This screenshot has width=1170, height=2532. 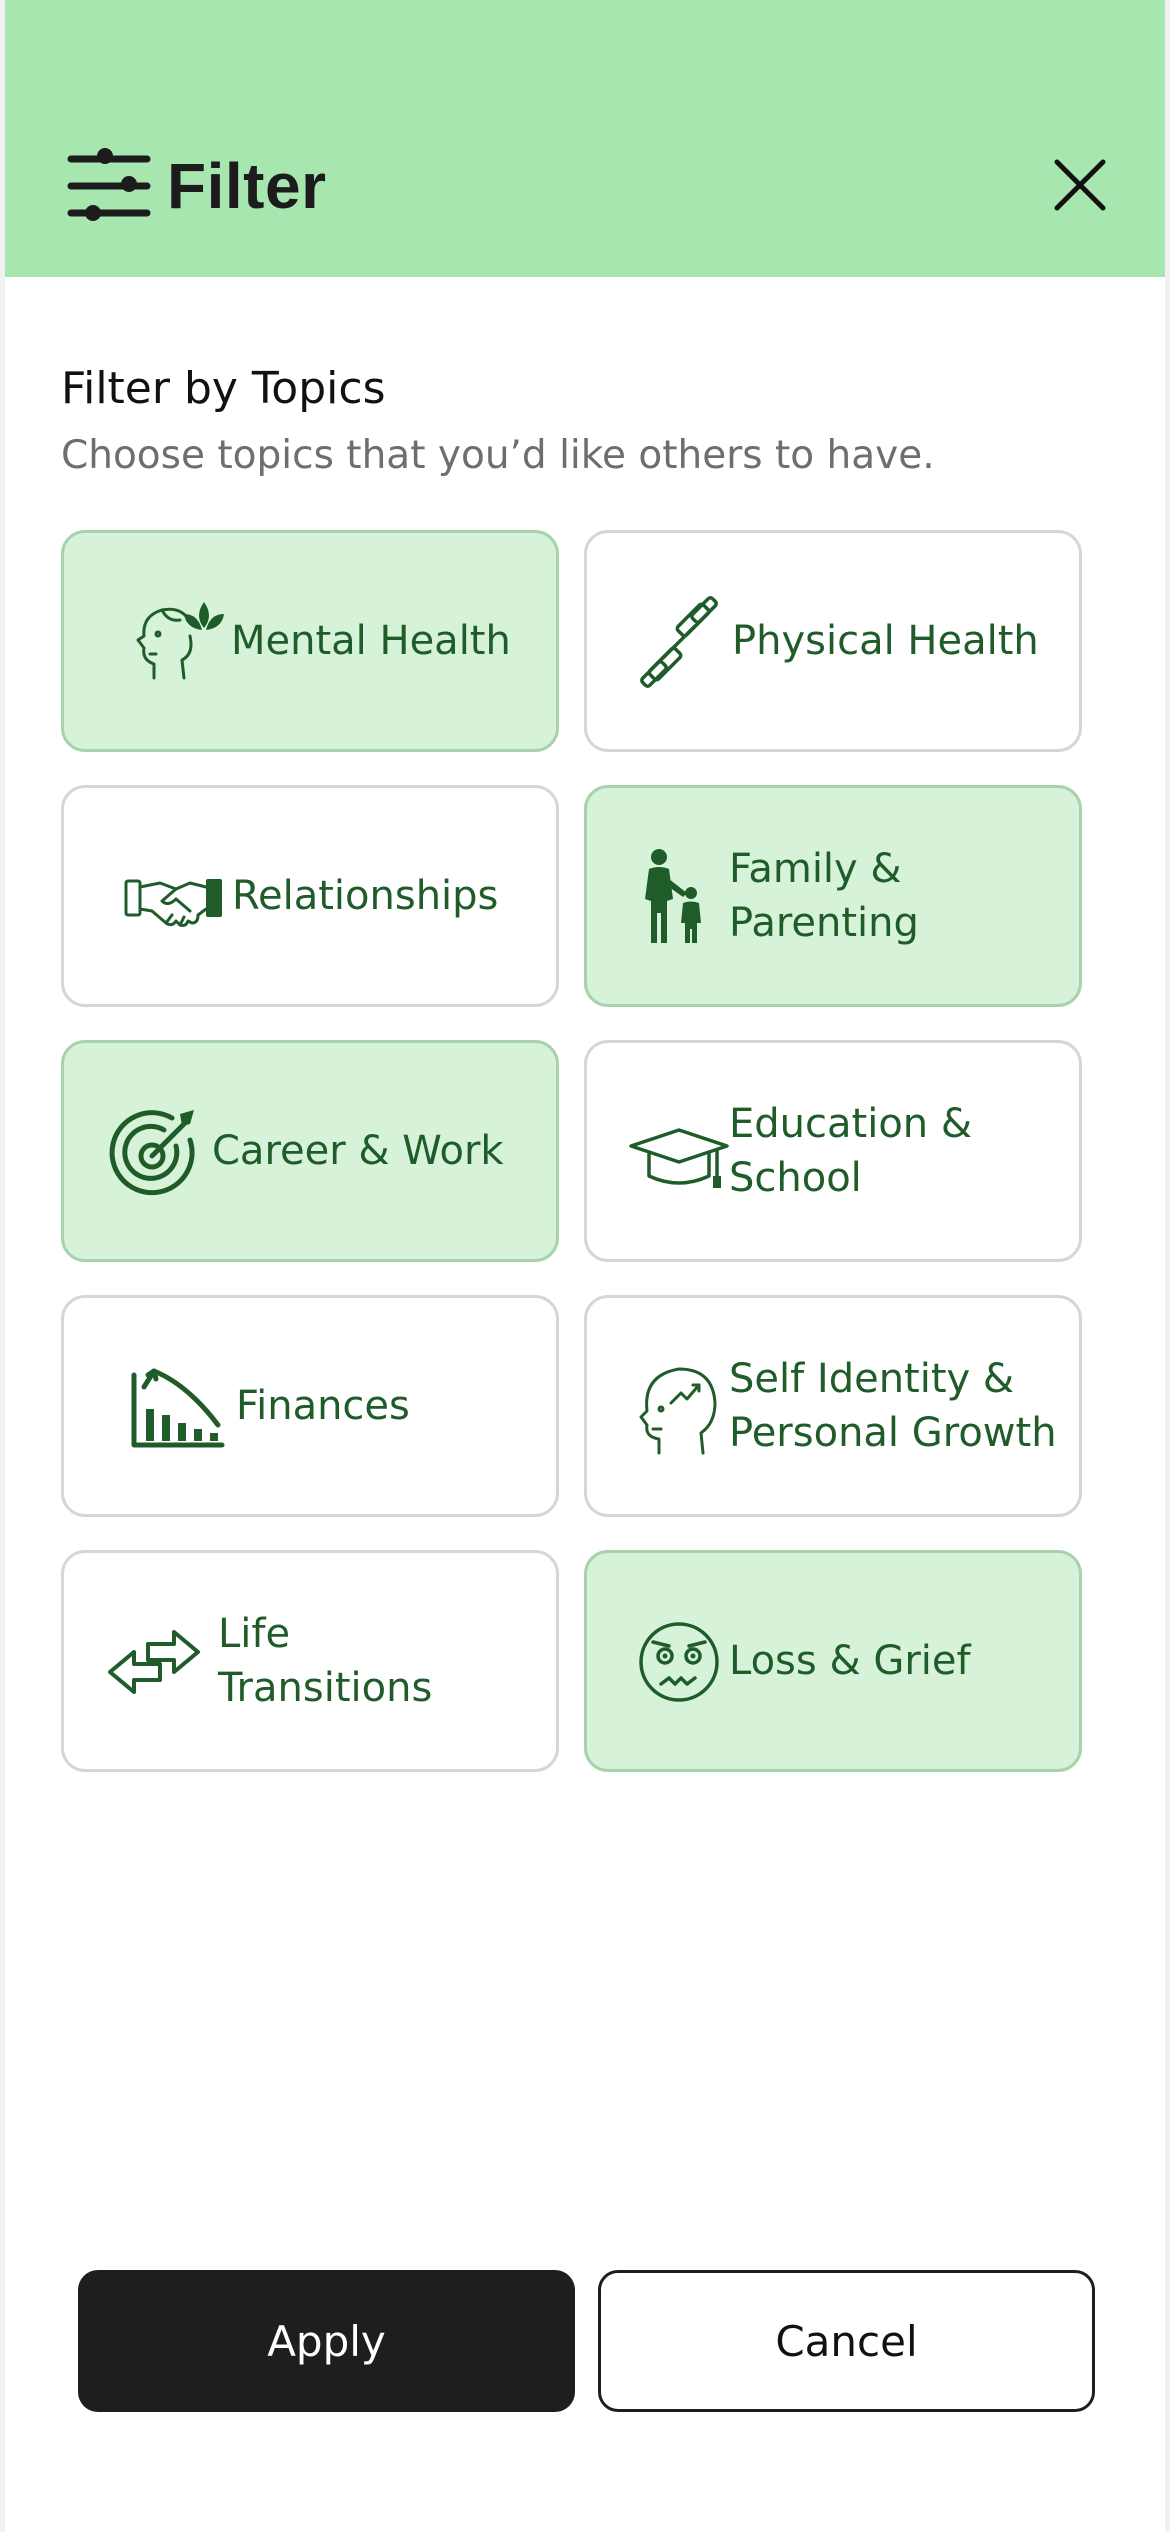 I want to click on topic-label: Loss & Grief, so click(x=850, y=1661).